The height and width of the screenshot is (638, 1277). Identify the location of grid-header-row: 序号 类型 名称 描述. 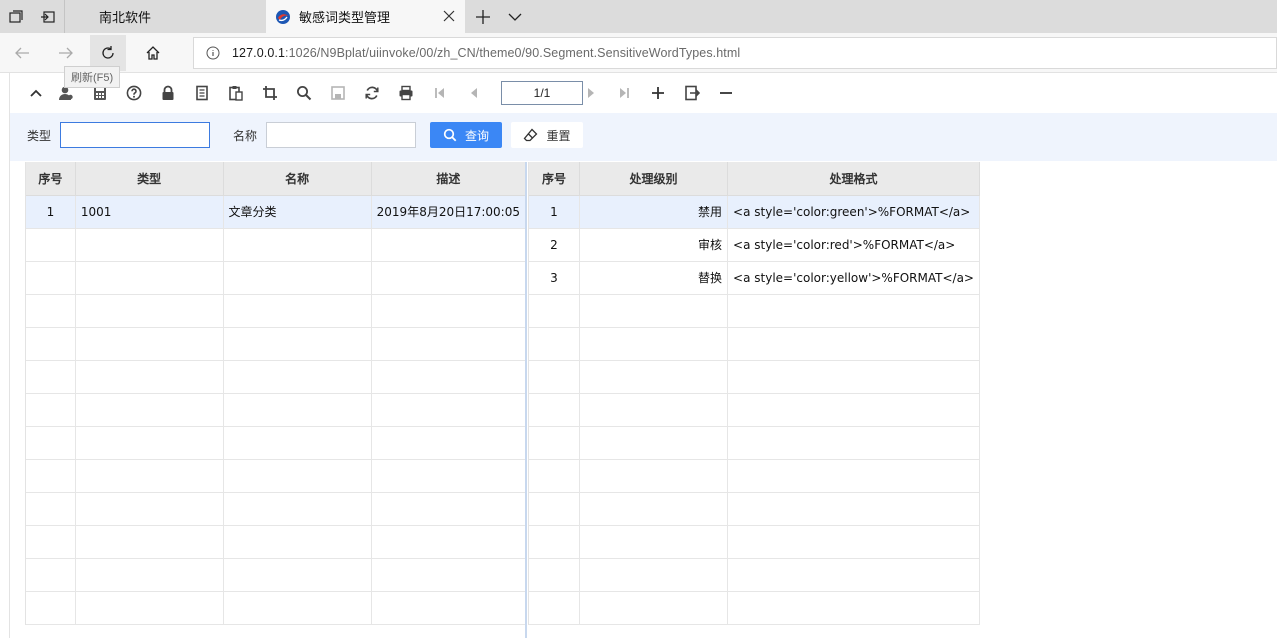
(276, 179).